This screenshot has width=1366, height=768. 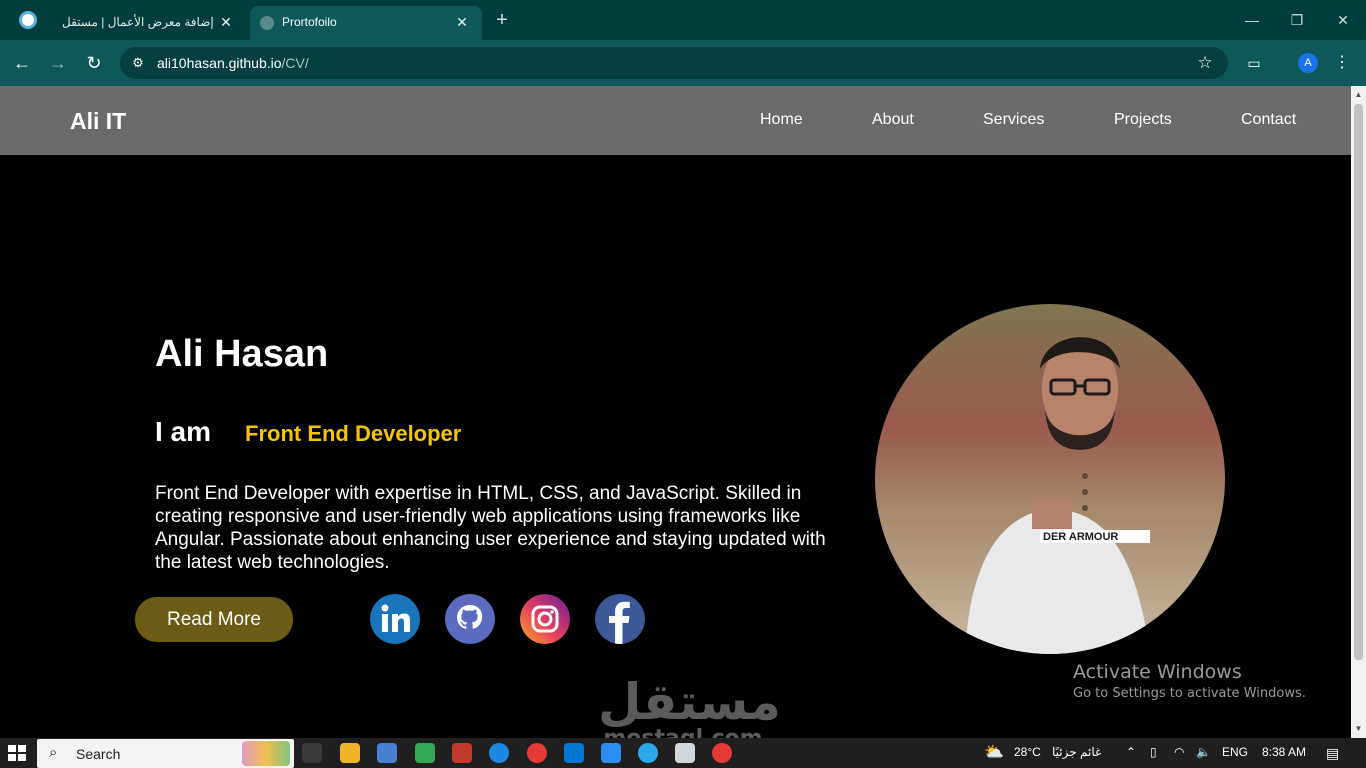 I want to click on nav-about: About, so click(x=893, y=120).